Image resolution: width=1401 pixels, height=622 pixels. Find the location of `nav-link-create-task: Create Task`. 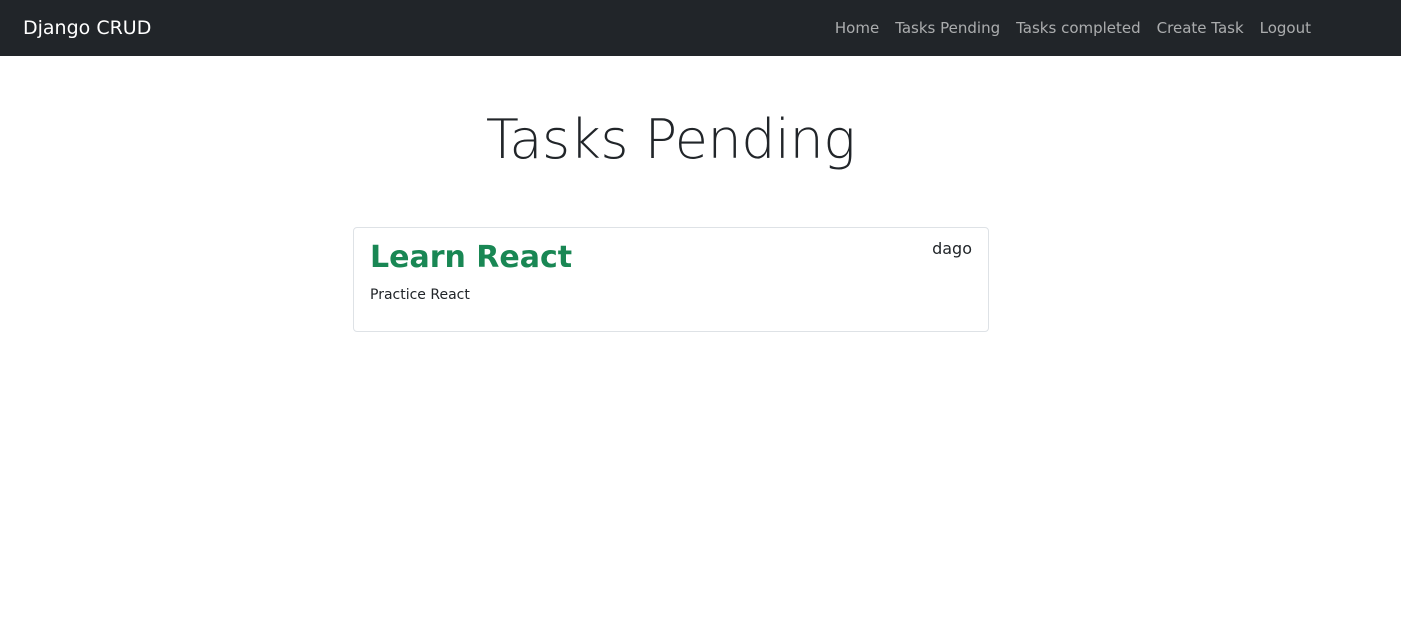

nav-link-create-task: Create Task is located at coordinates (1200, 28).